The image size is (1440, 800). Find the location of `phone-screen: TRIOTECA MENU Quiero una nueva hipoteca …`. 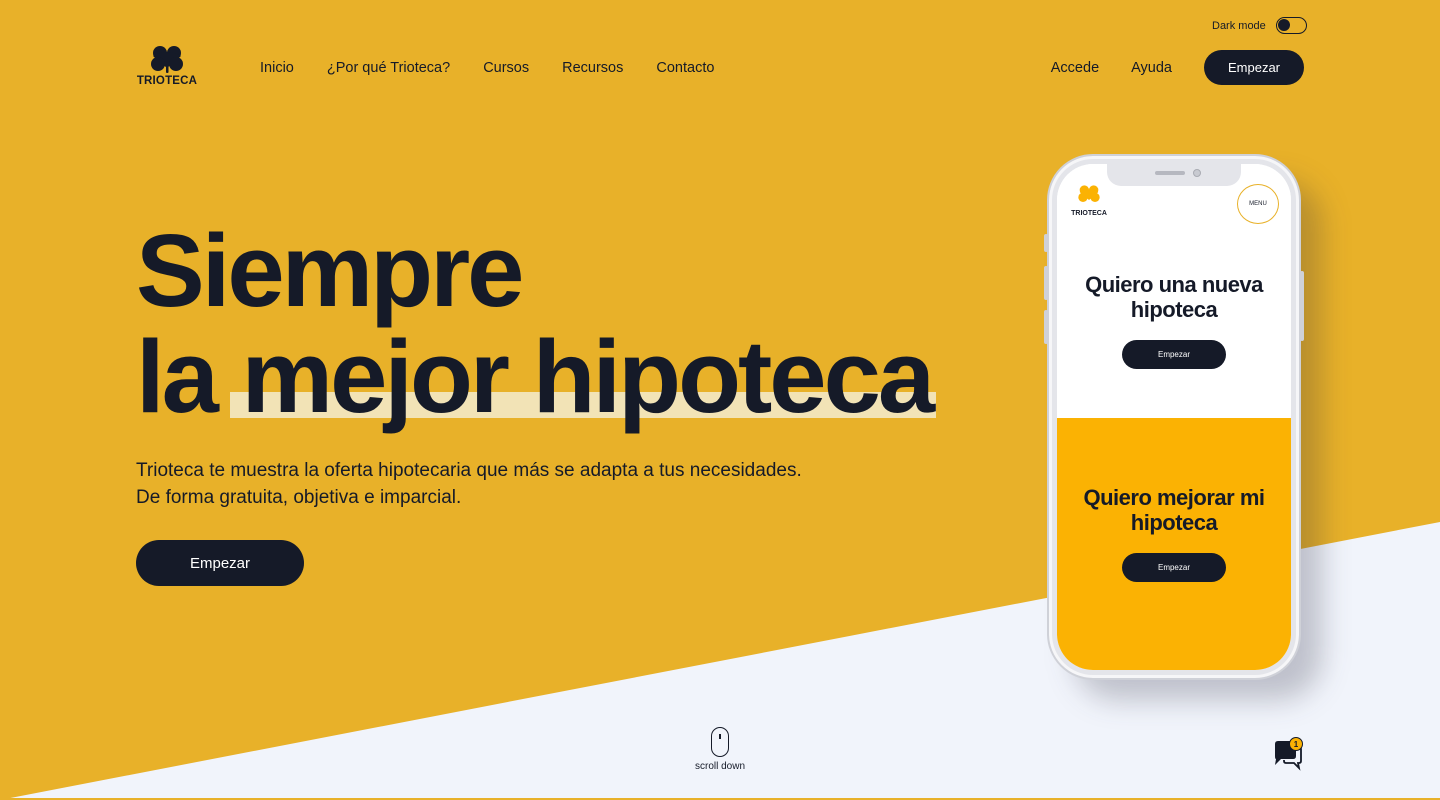

phone-screen: TRIOTECA MENU Quiero una nueva hipoteca … is located at coordinates (1174, 417).